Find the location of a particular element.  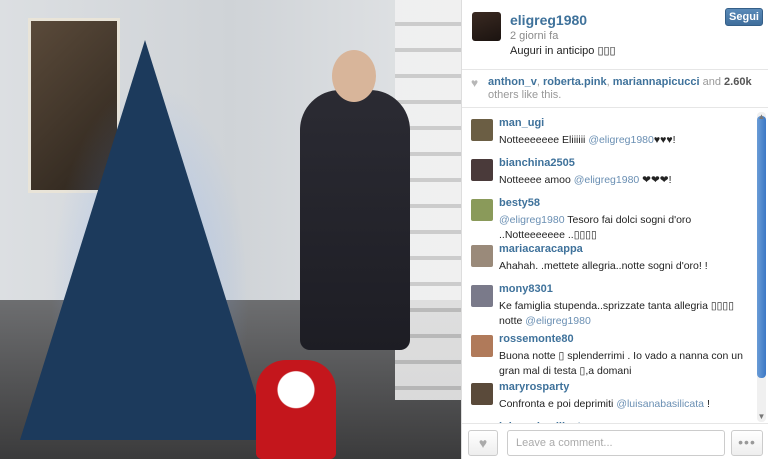

comments-scrollbar is located at coordinates (761, 267).